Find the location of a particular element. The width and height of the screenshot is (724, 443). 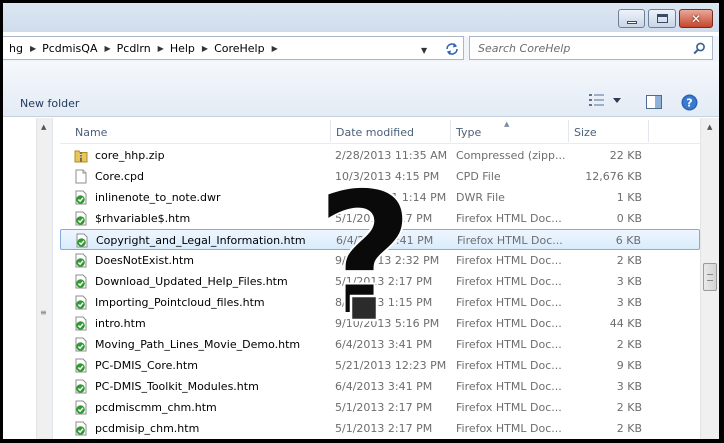

refresh-button is located at coordinates (452, 49).